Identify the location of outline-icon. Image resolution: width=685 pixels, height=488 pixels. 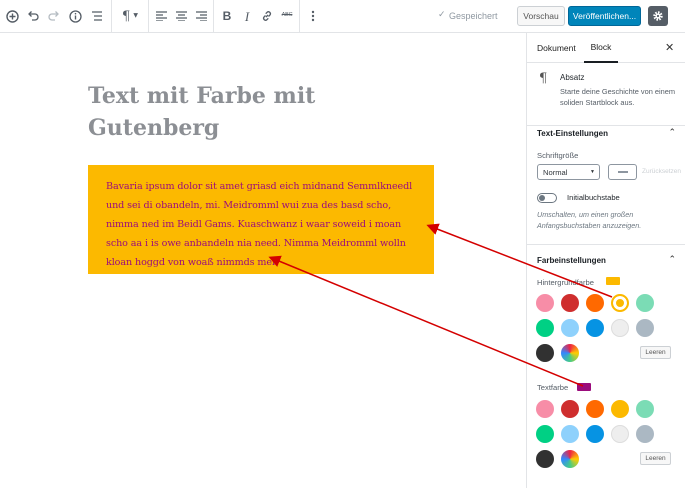
(97, 16).